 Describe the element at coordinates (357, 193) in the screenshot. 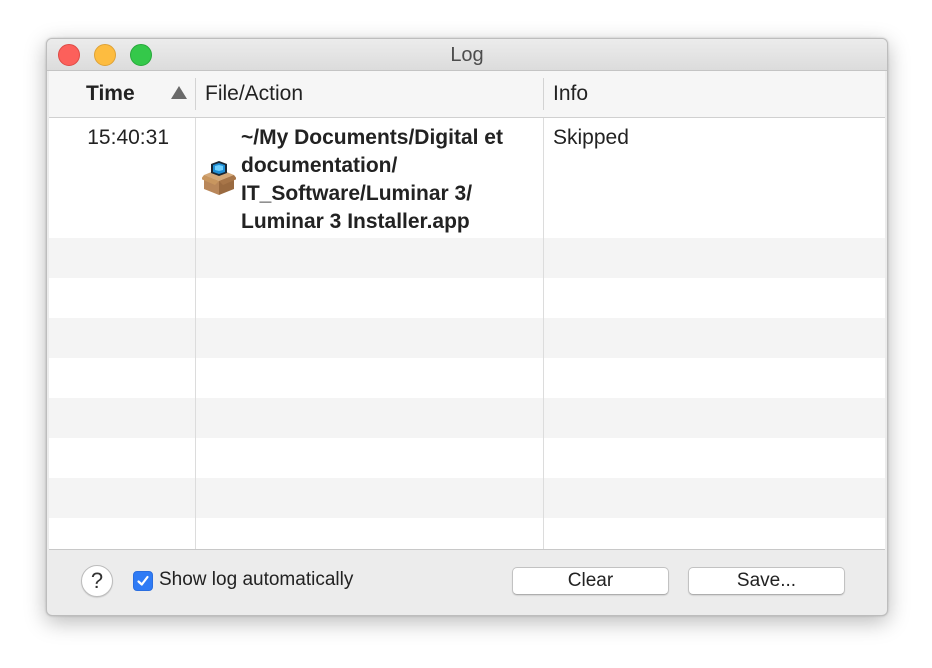

I see `file-path-line: IT_Software/Luminar 3/` at that location.